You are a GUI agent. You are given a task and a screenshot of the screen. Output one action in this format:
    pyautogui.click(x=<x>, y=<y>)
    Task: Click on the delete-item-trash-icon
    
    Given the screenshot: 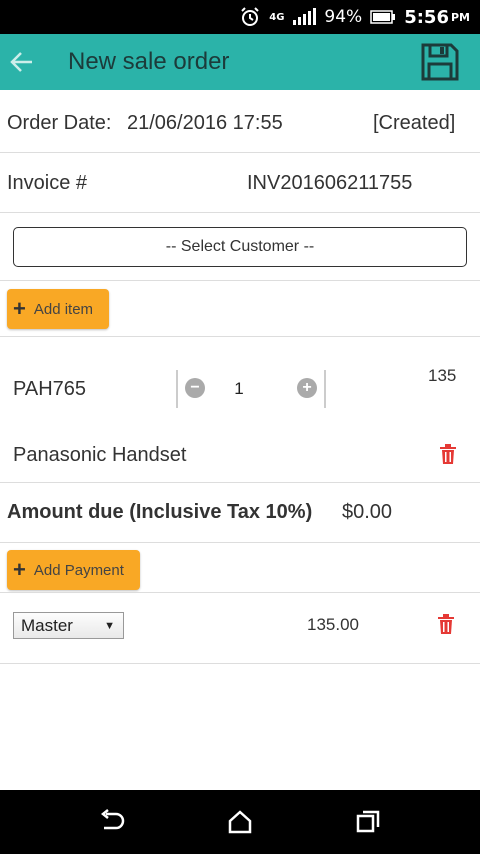 What is the action you would take?
    pyautogui.click(x=448, y=454)
    